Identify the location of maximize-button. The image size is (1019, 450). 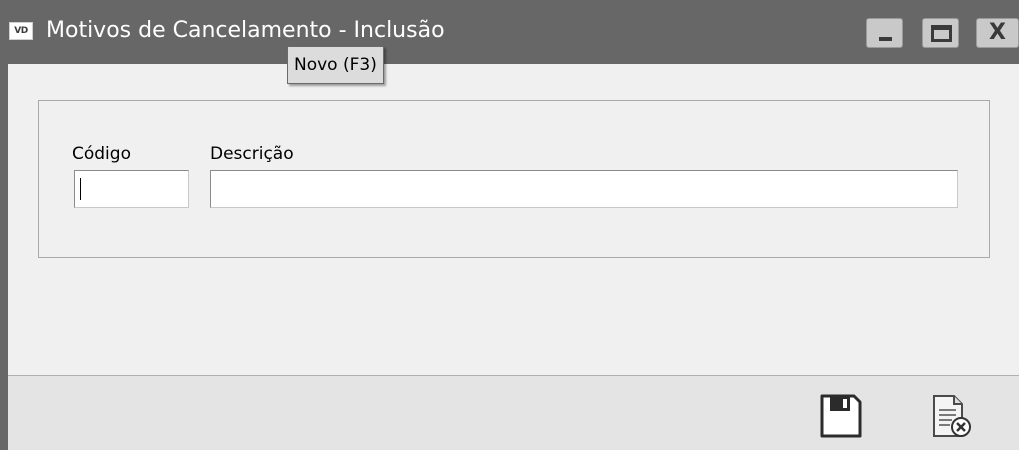
(940, 33).